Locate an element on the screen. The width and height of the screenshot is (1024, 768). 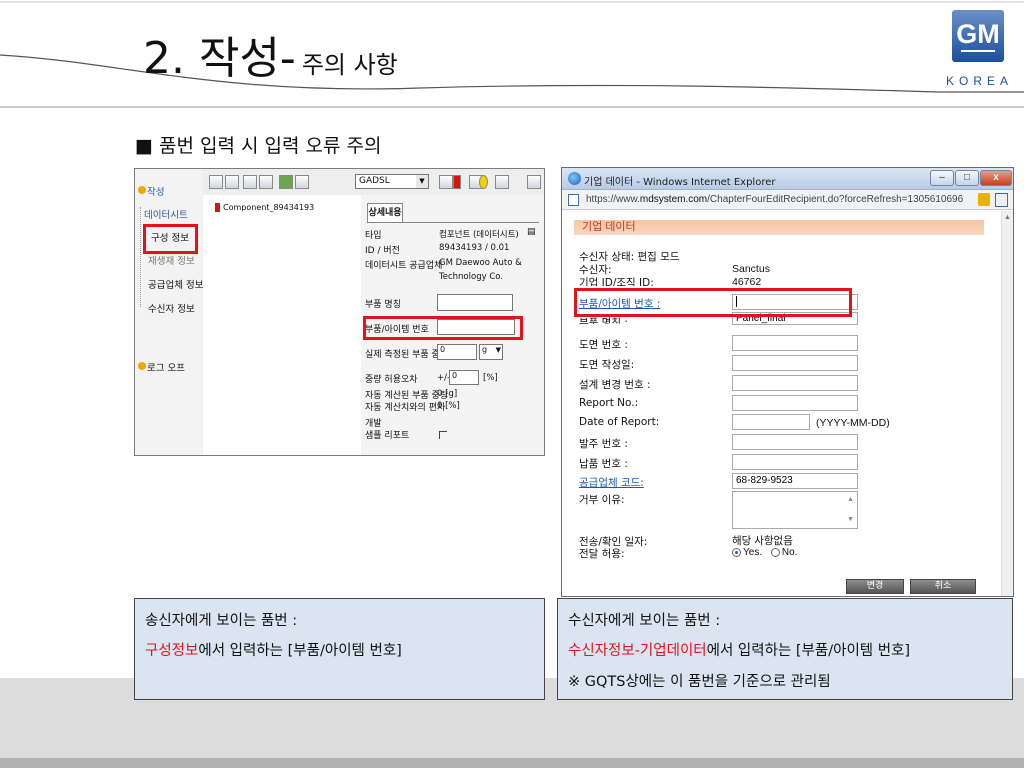
reject-reason-textarea: ▲ ▼ is located at coordinates (795, 510).